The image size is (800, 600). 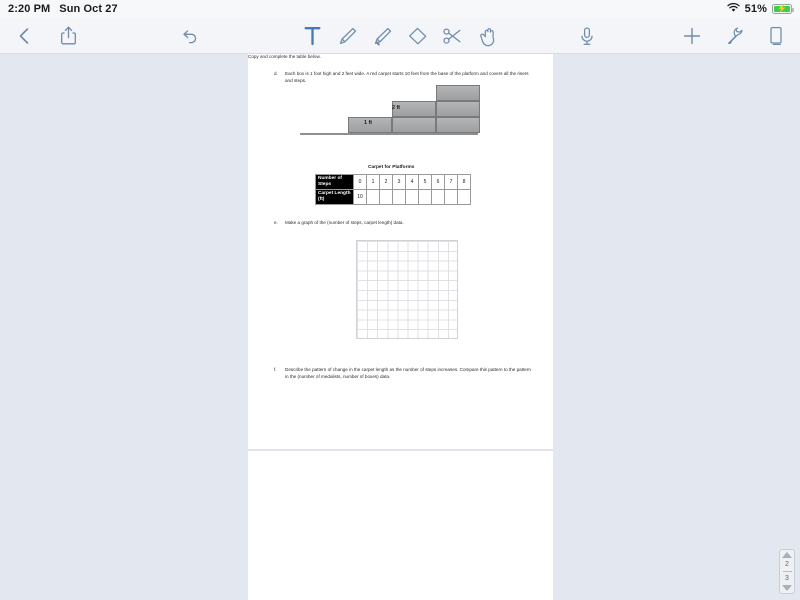 I want to click on toolbar-left-group, so click(x=46, y=36).